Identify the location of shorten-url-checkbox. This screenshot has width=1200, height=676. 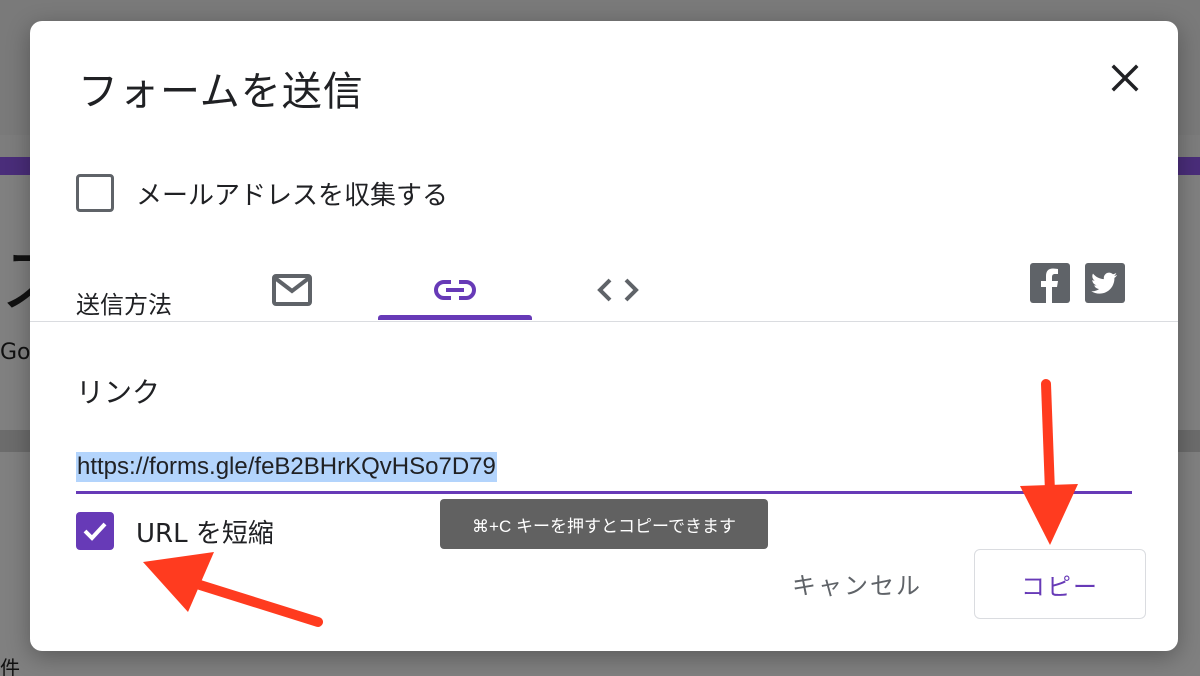
(95, 531).